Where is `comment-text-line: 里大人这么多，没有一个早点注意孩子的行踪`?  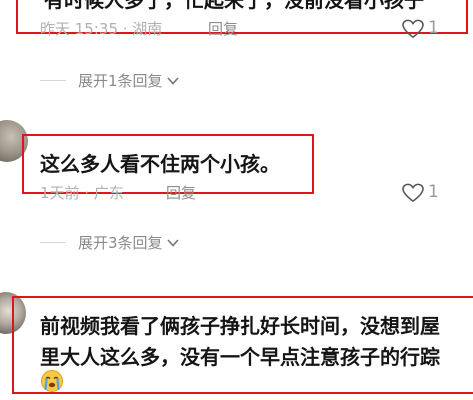 comment-text-line: 里大人这么多，没有一个早点注意孩子的行踪 is located at coordinates (240, 357).